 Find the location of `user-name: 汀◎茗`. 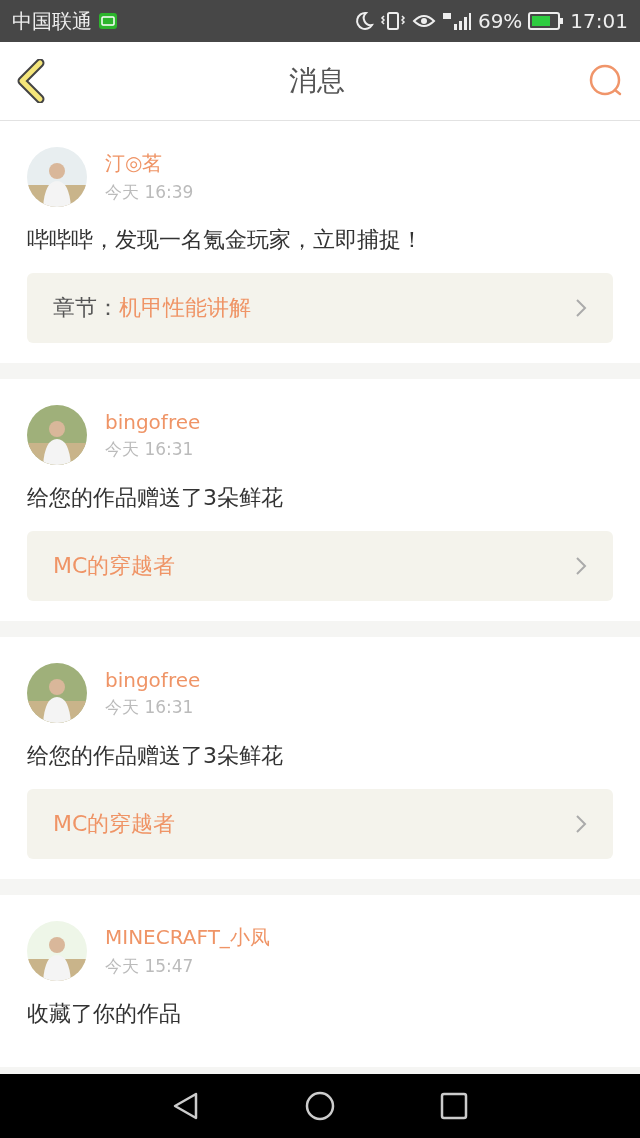

user-name: 汀◎茗 is located at coordinates (149, 163).